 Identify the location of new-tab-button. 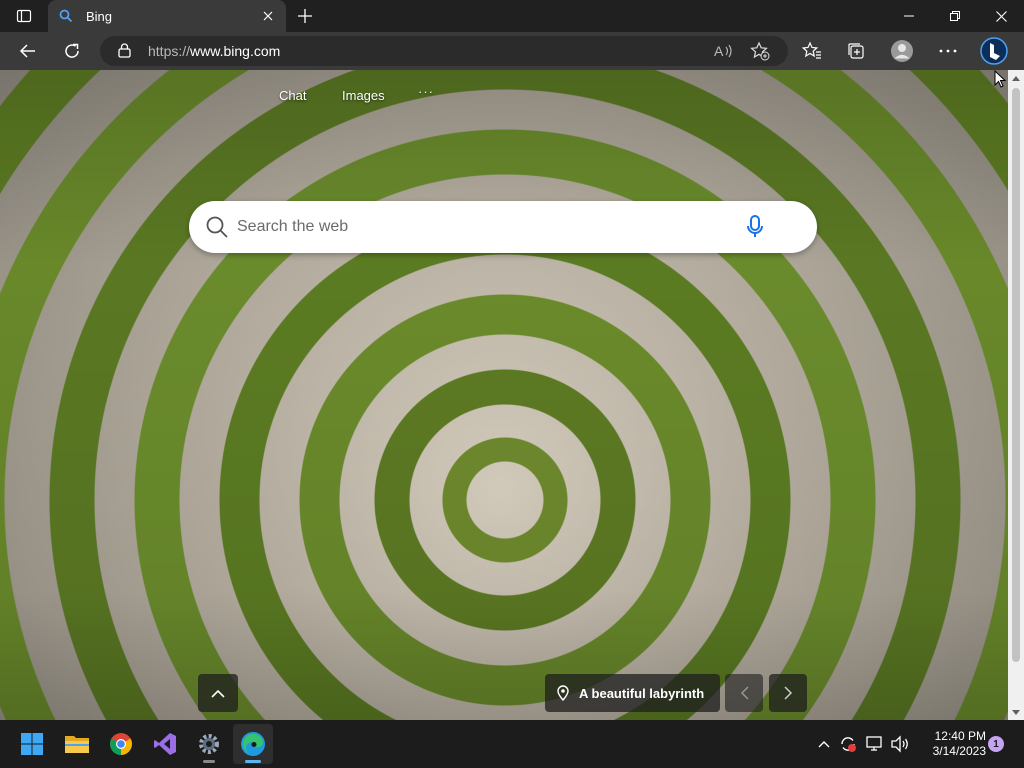
(305, 16).